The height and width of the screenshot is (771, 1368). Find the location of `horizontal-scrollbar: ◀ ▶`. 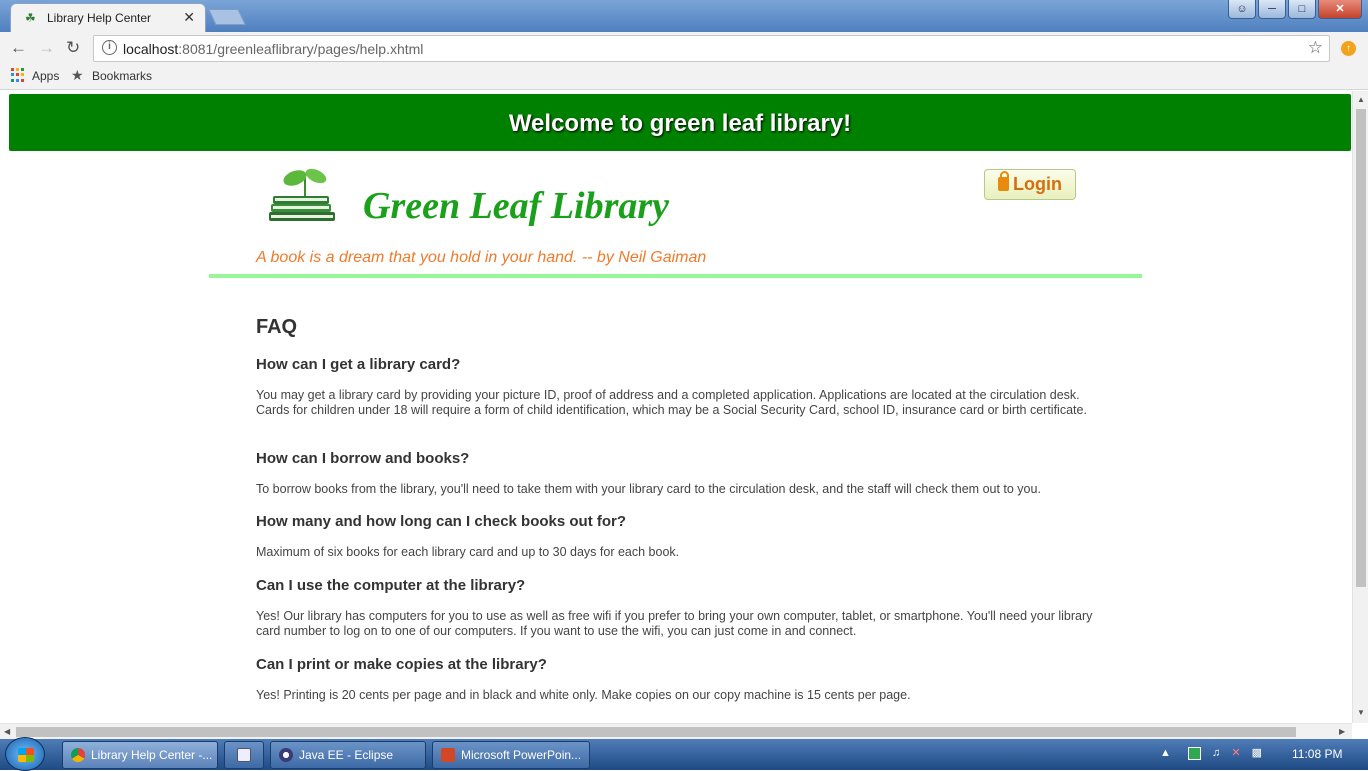

horizontal-scrollbar: ◀ ▶ is located at coordinates (676, 731).